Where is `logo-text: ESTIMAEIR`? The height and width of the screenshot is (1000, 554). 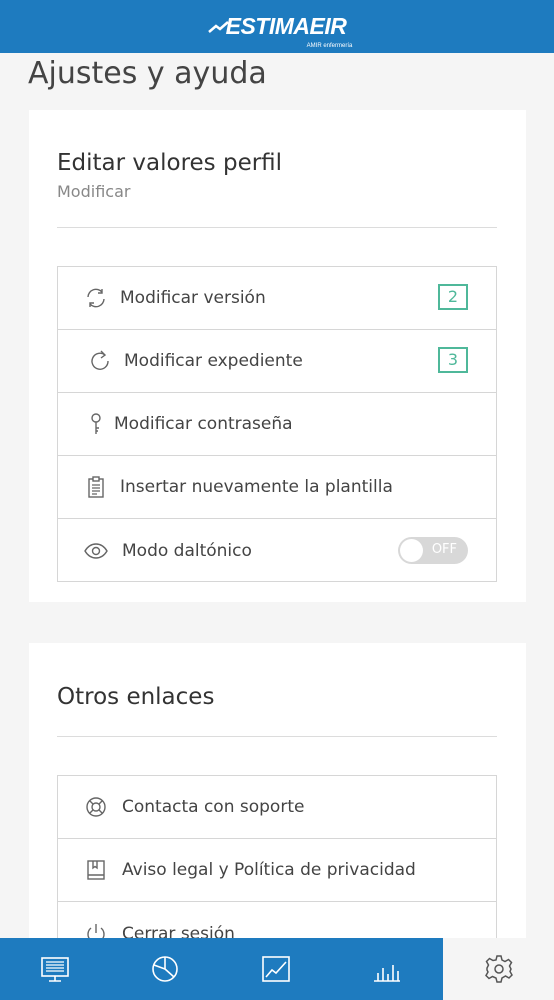
logo-text: ESTIMAEIR is located at coordinates (286, 26).